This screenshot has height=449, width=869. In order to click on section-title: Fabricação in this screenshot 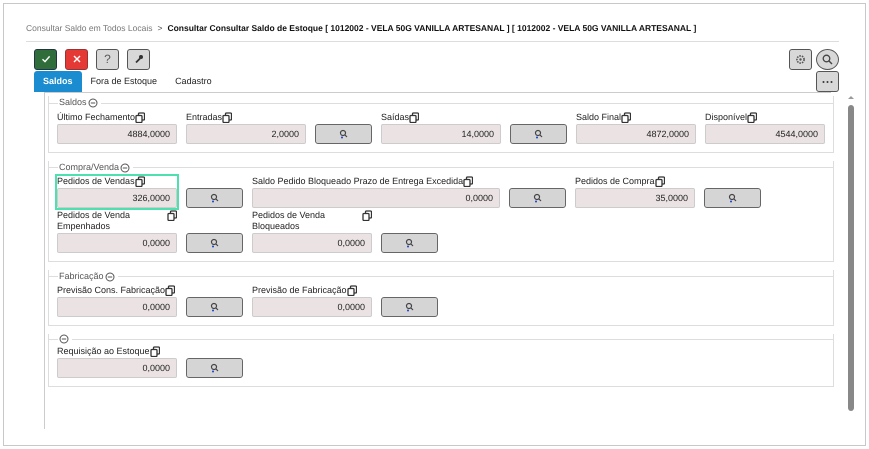, I will do `click(81, 276)`.